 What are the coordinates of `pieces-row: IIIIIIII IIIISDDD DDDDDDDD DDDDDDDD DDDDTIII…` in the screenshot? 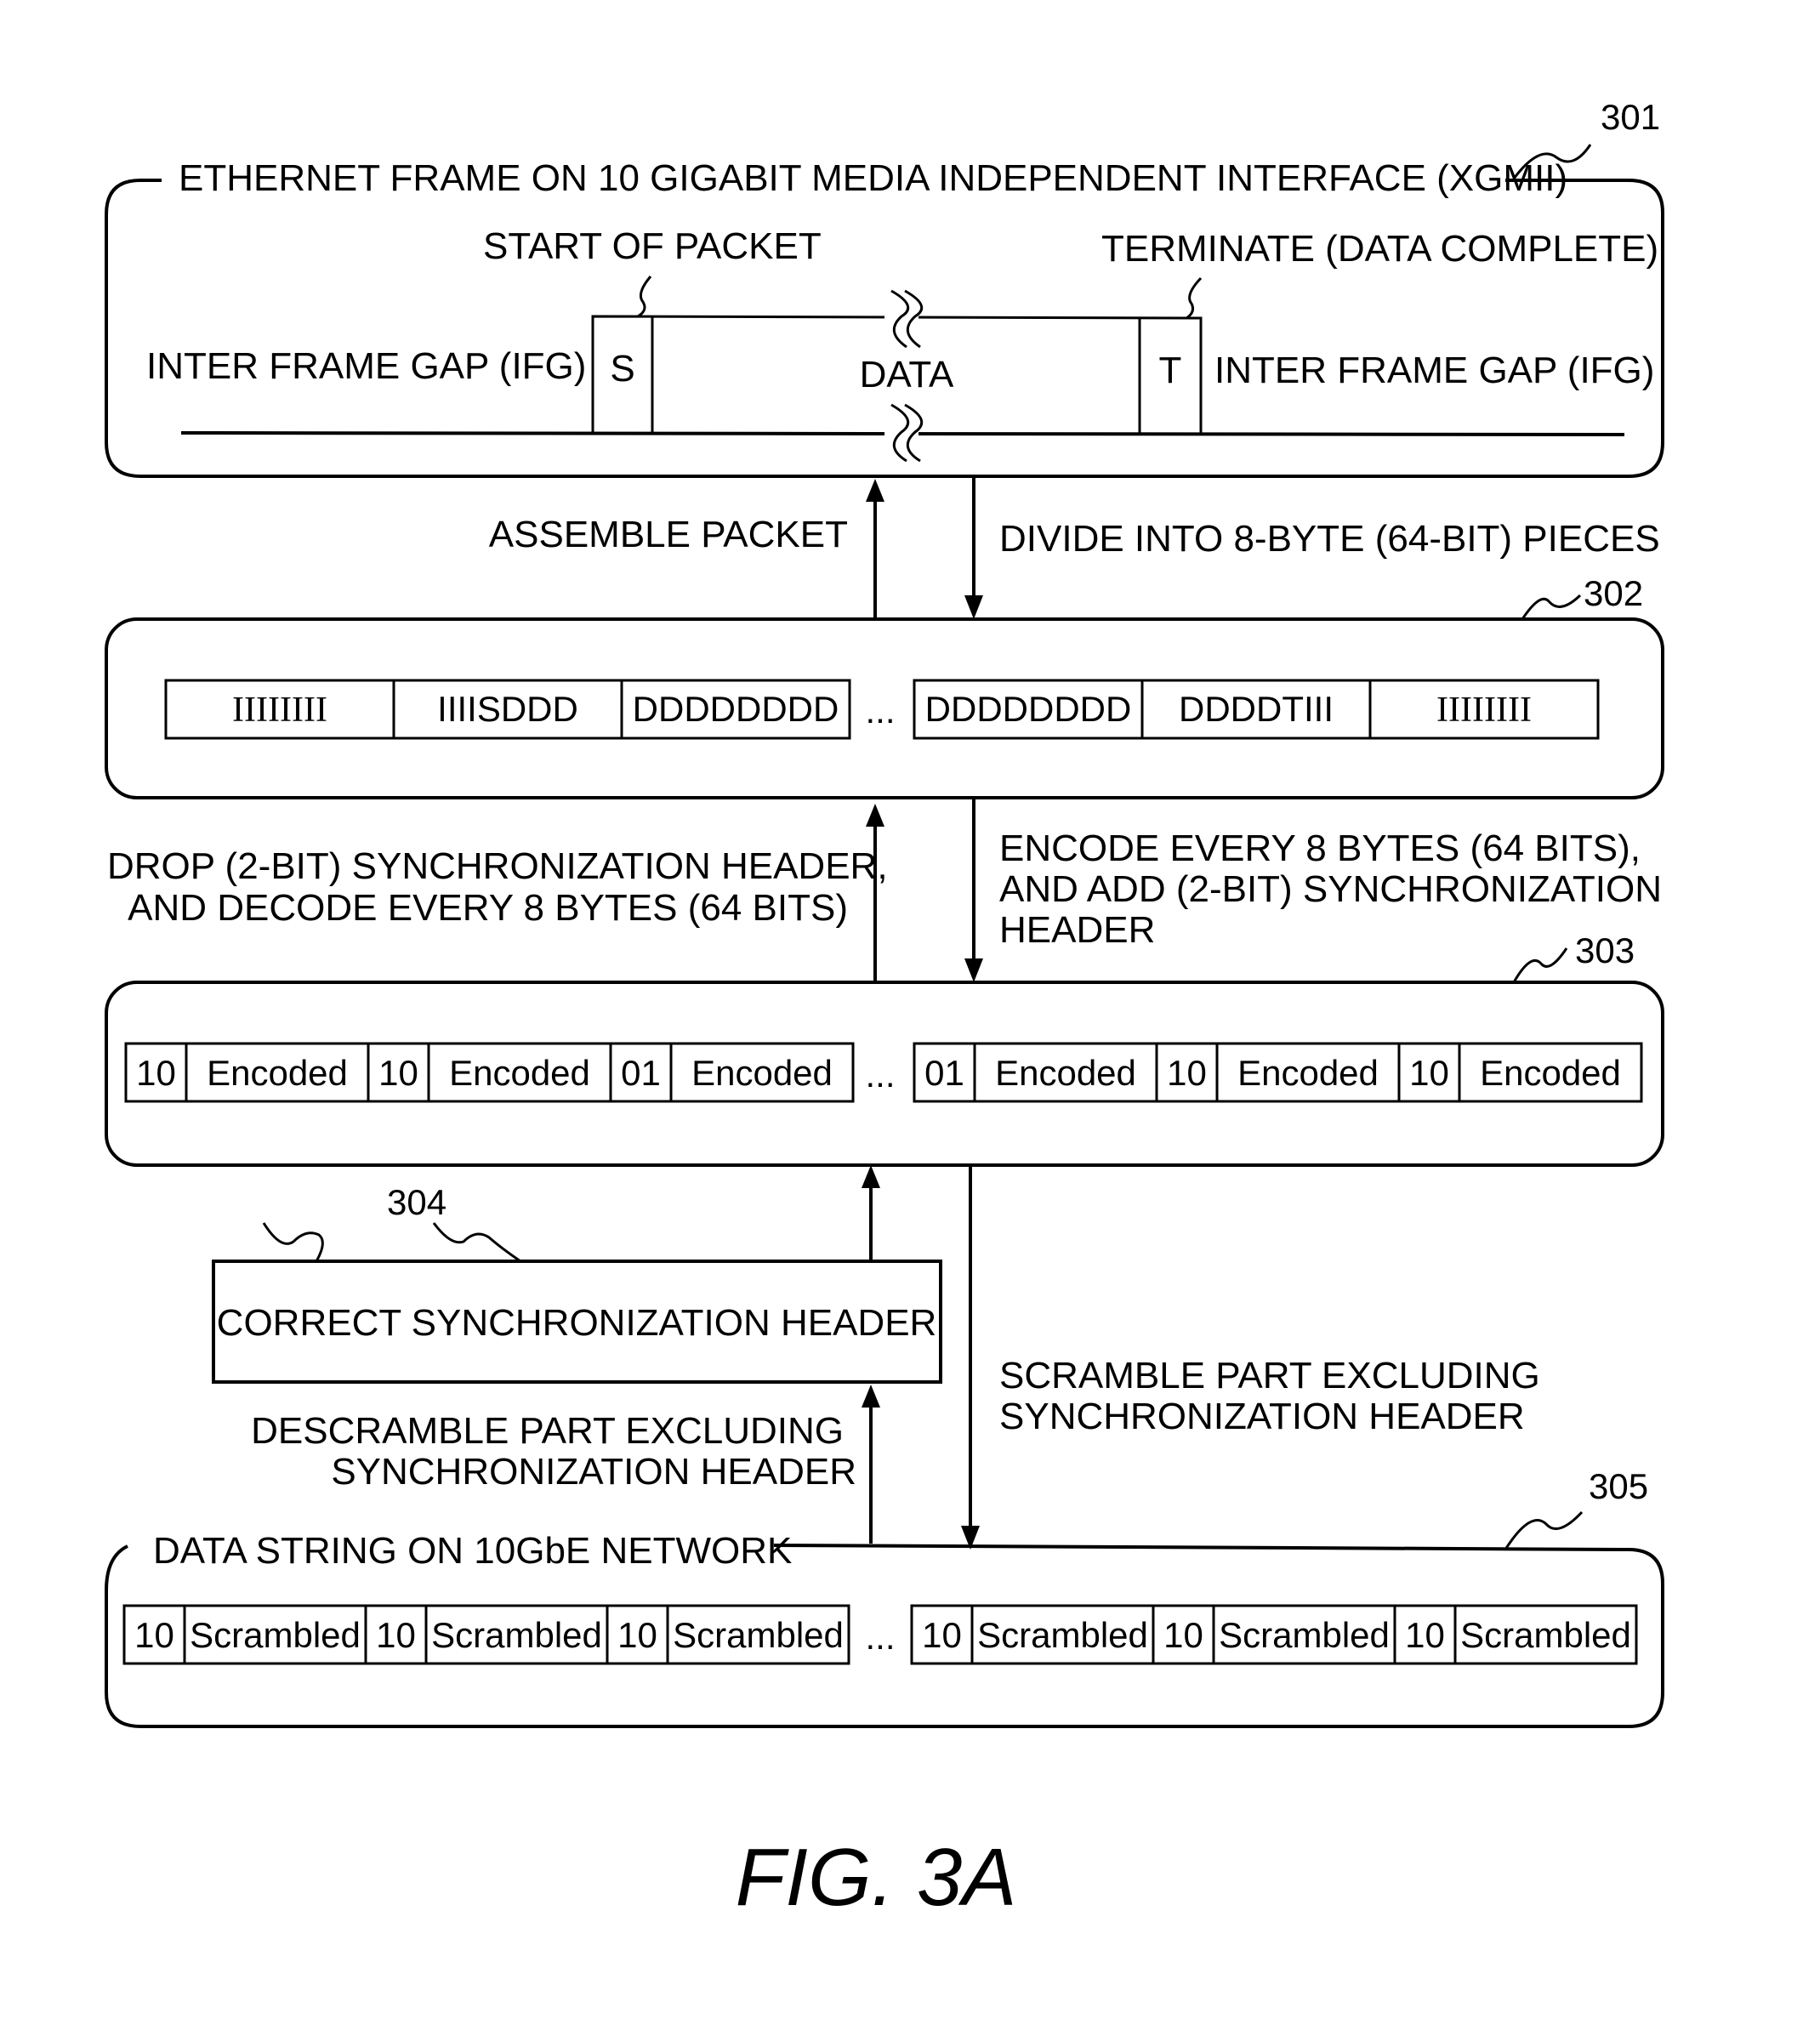 It's located at (882, 709).